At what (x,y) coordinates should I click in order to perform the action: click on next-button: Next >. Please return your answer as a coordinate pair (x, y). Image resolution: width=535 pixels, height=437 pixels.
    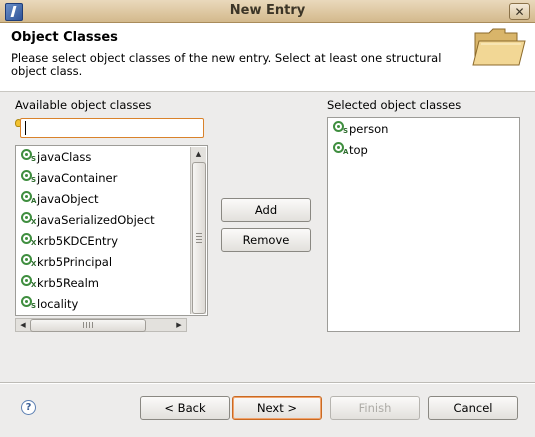
    Looking at the image, I should click on (277, 408).